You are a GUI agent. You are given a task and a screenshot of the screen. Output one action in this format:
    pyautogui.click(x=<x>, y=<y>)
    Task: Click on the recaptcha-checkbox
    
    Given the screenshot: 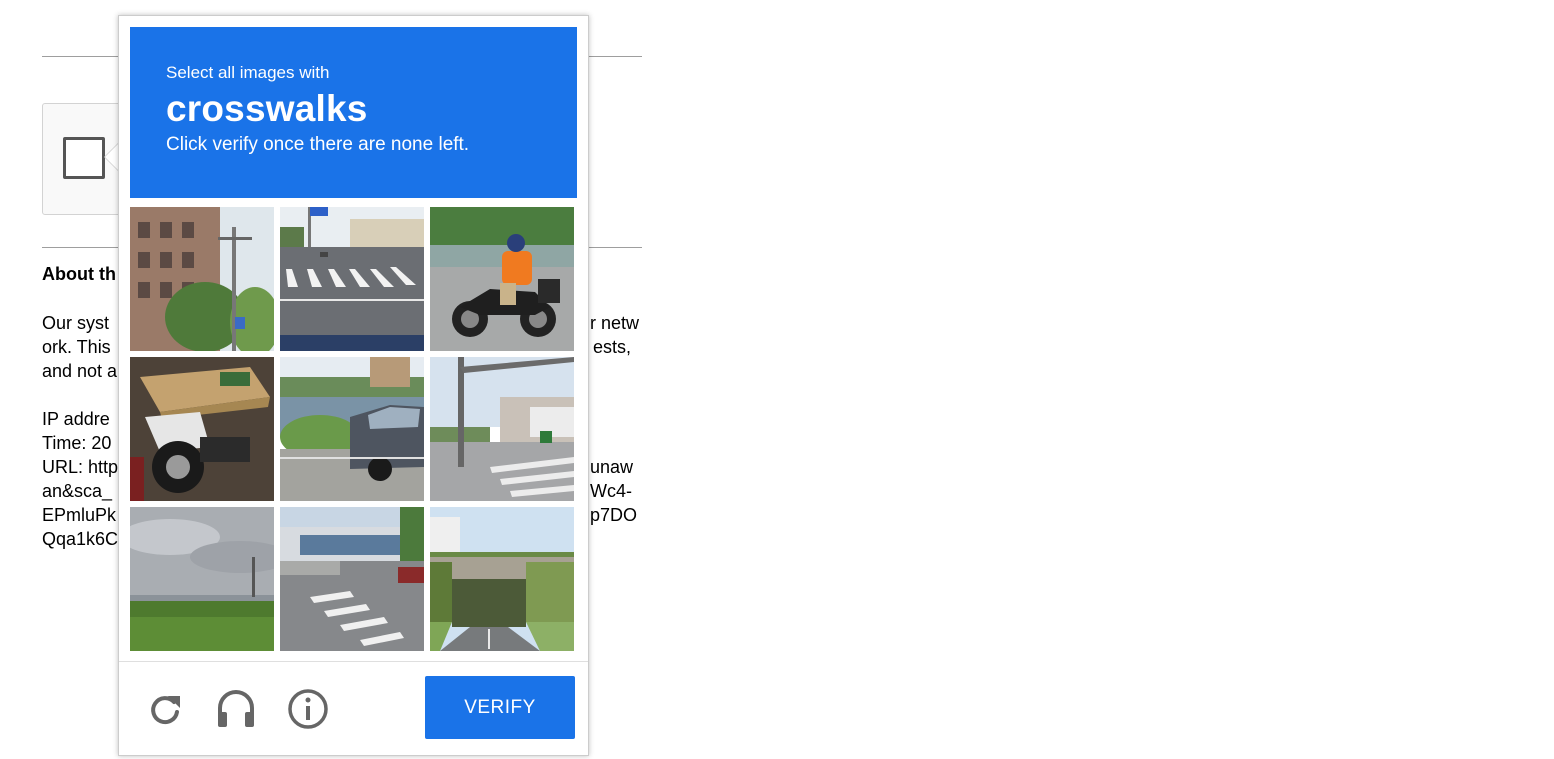 What is the action you would take?
    pyautogui.click(x=84, y=158)
    